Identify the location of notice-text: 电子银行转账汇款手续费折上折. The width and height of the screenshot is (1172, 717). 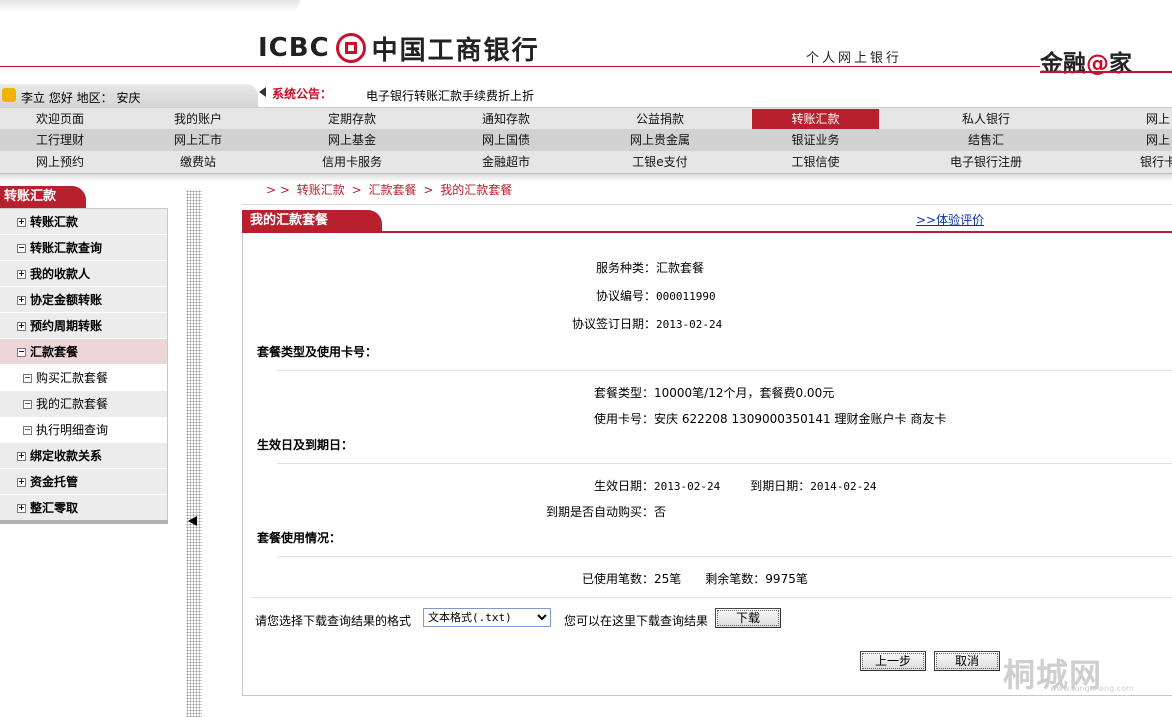
(450, 95).